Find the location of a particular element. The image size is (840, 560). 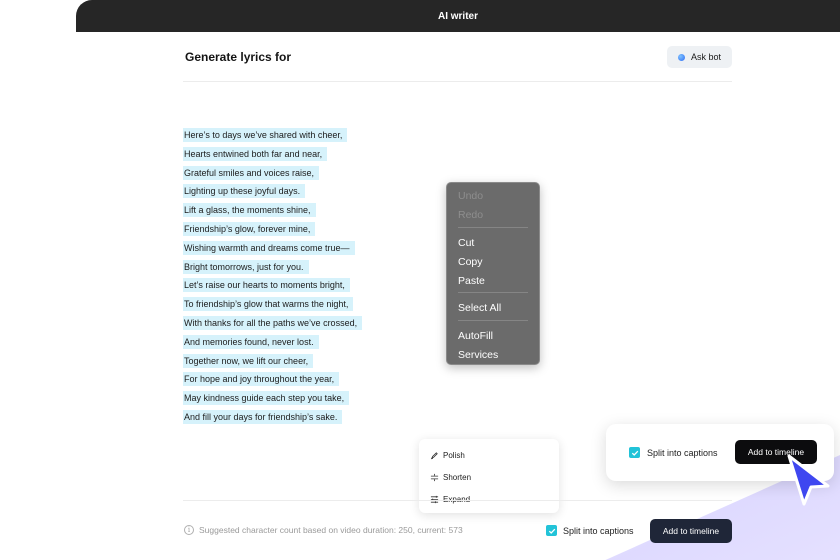

window-title: AI writer is located at coordinates (457, 16).